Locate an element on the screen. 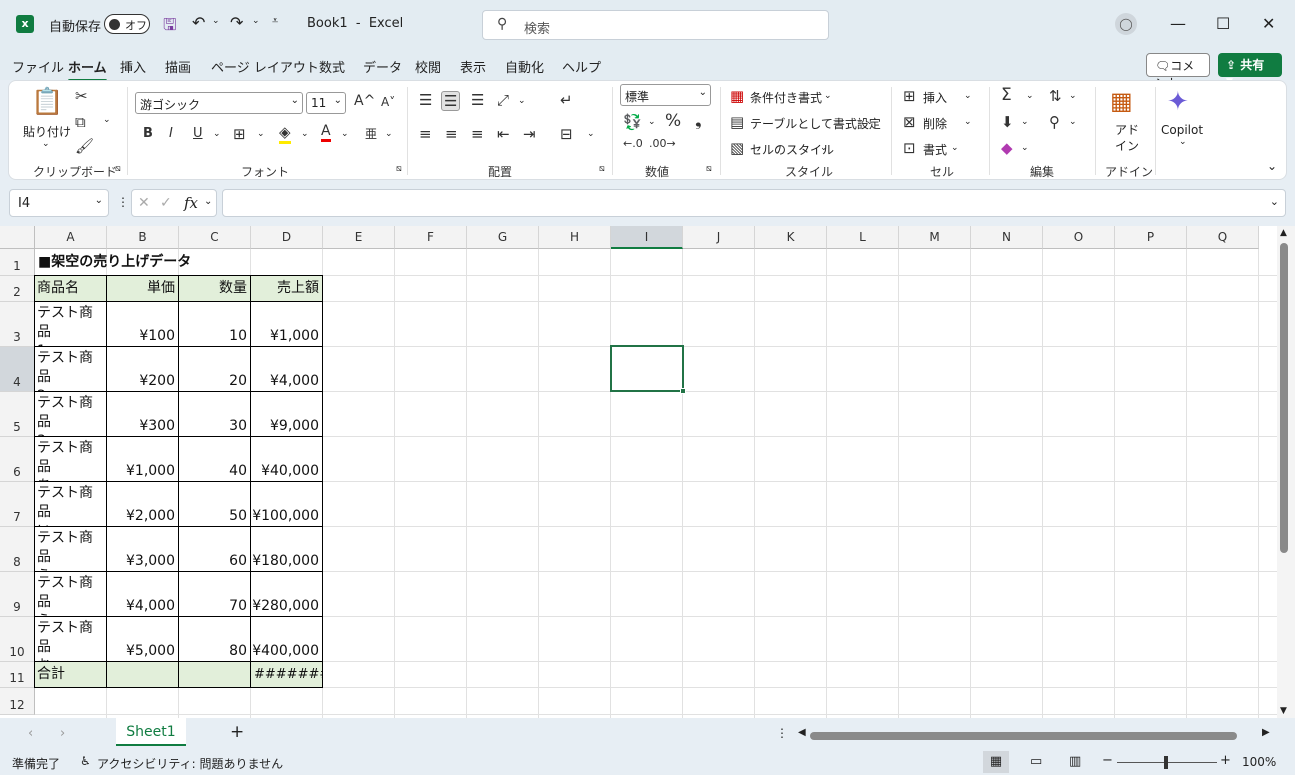  font-name-select: 游ゴシック ⌄ is located at coordinates (219, 103).